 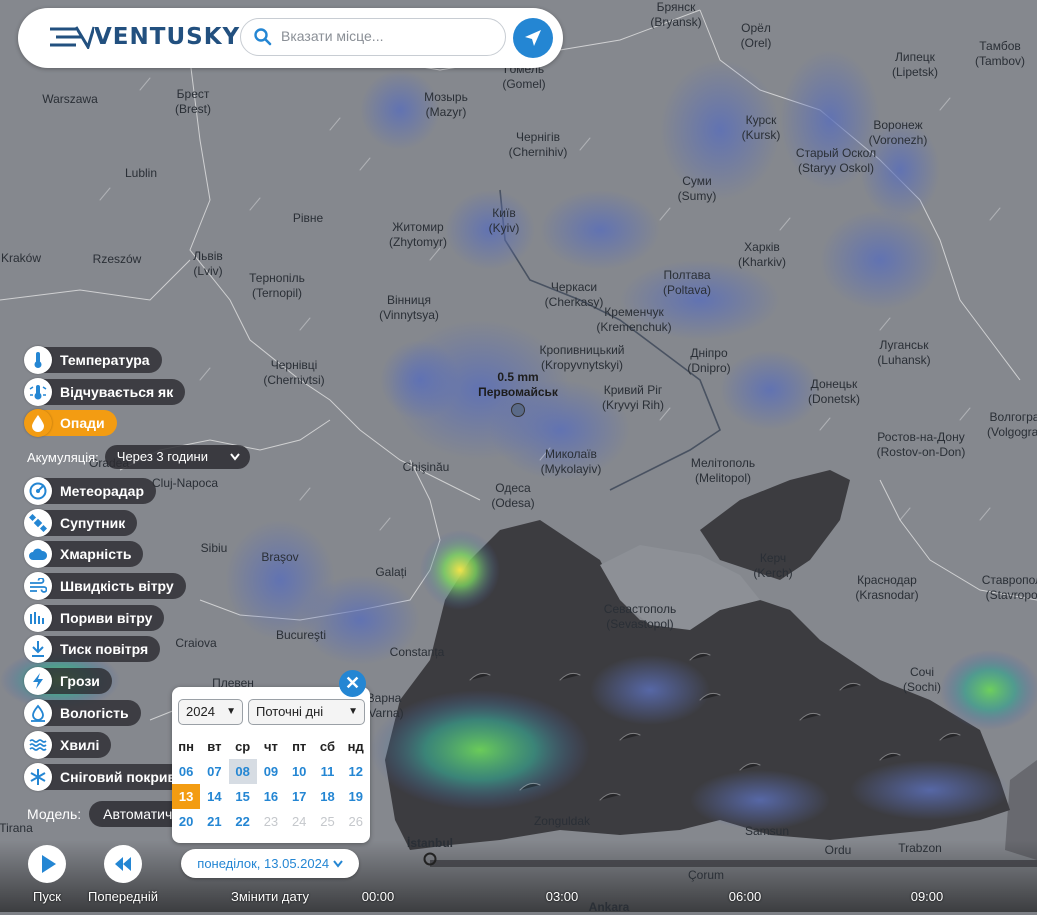 What do you see at coordinates (214, 746) in the screenshot?
I see `weekday: вт` at bounding box center [214, 746].